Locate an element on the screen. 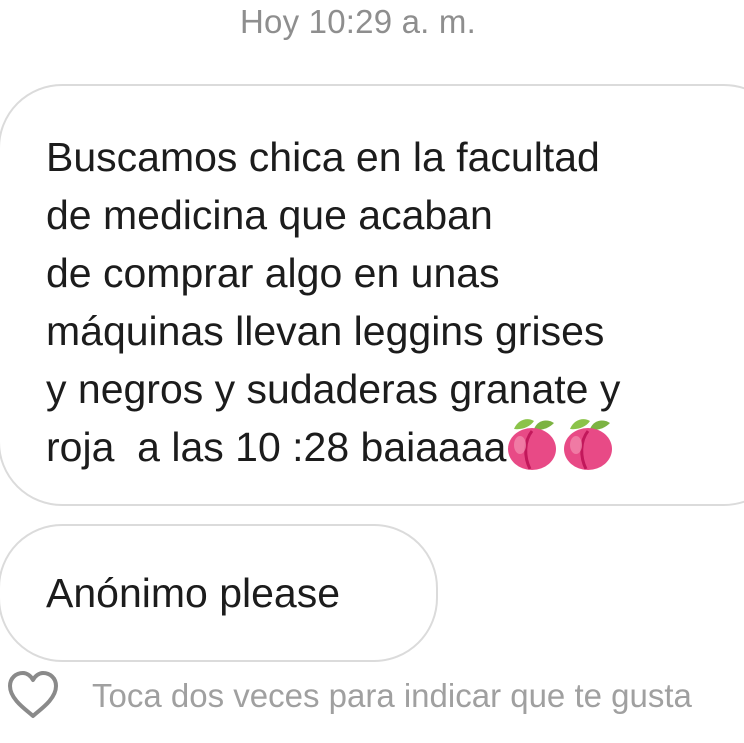 The image size is (744, 743). message-timestamp: Hoy 10:29 a. m. is located at coordinates (358, 21).